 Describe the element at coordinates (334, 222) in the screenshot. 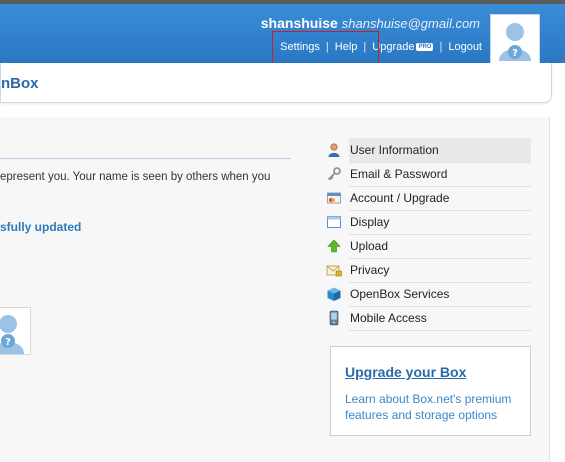

I see `window-icon` at that location.